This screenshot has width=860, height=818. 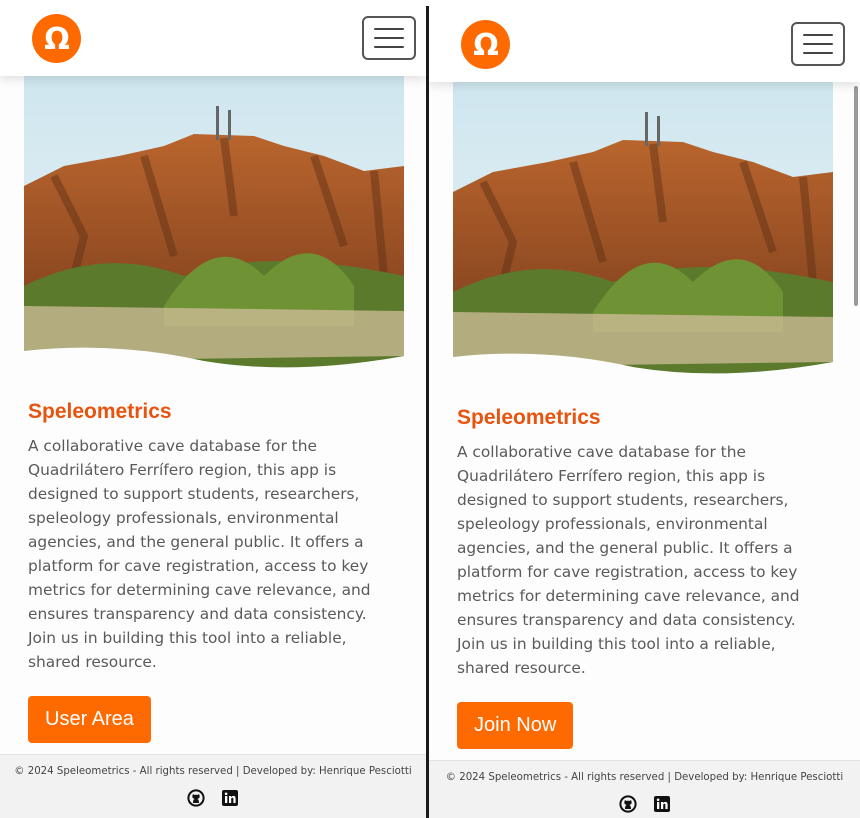 What do you see at coordinates (515, 725) in the screenshot?
I see `join-now-button: Join Now` at bounding box center [515, 725].